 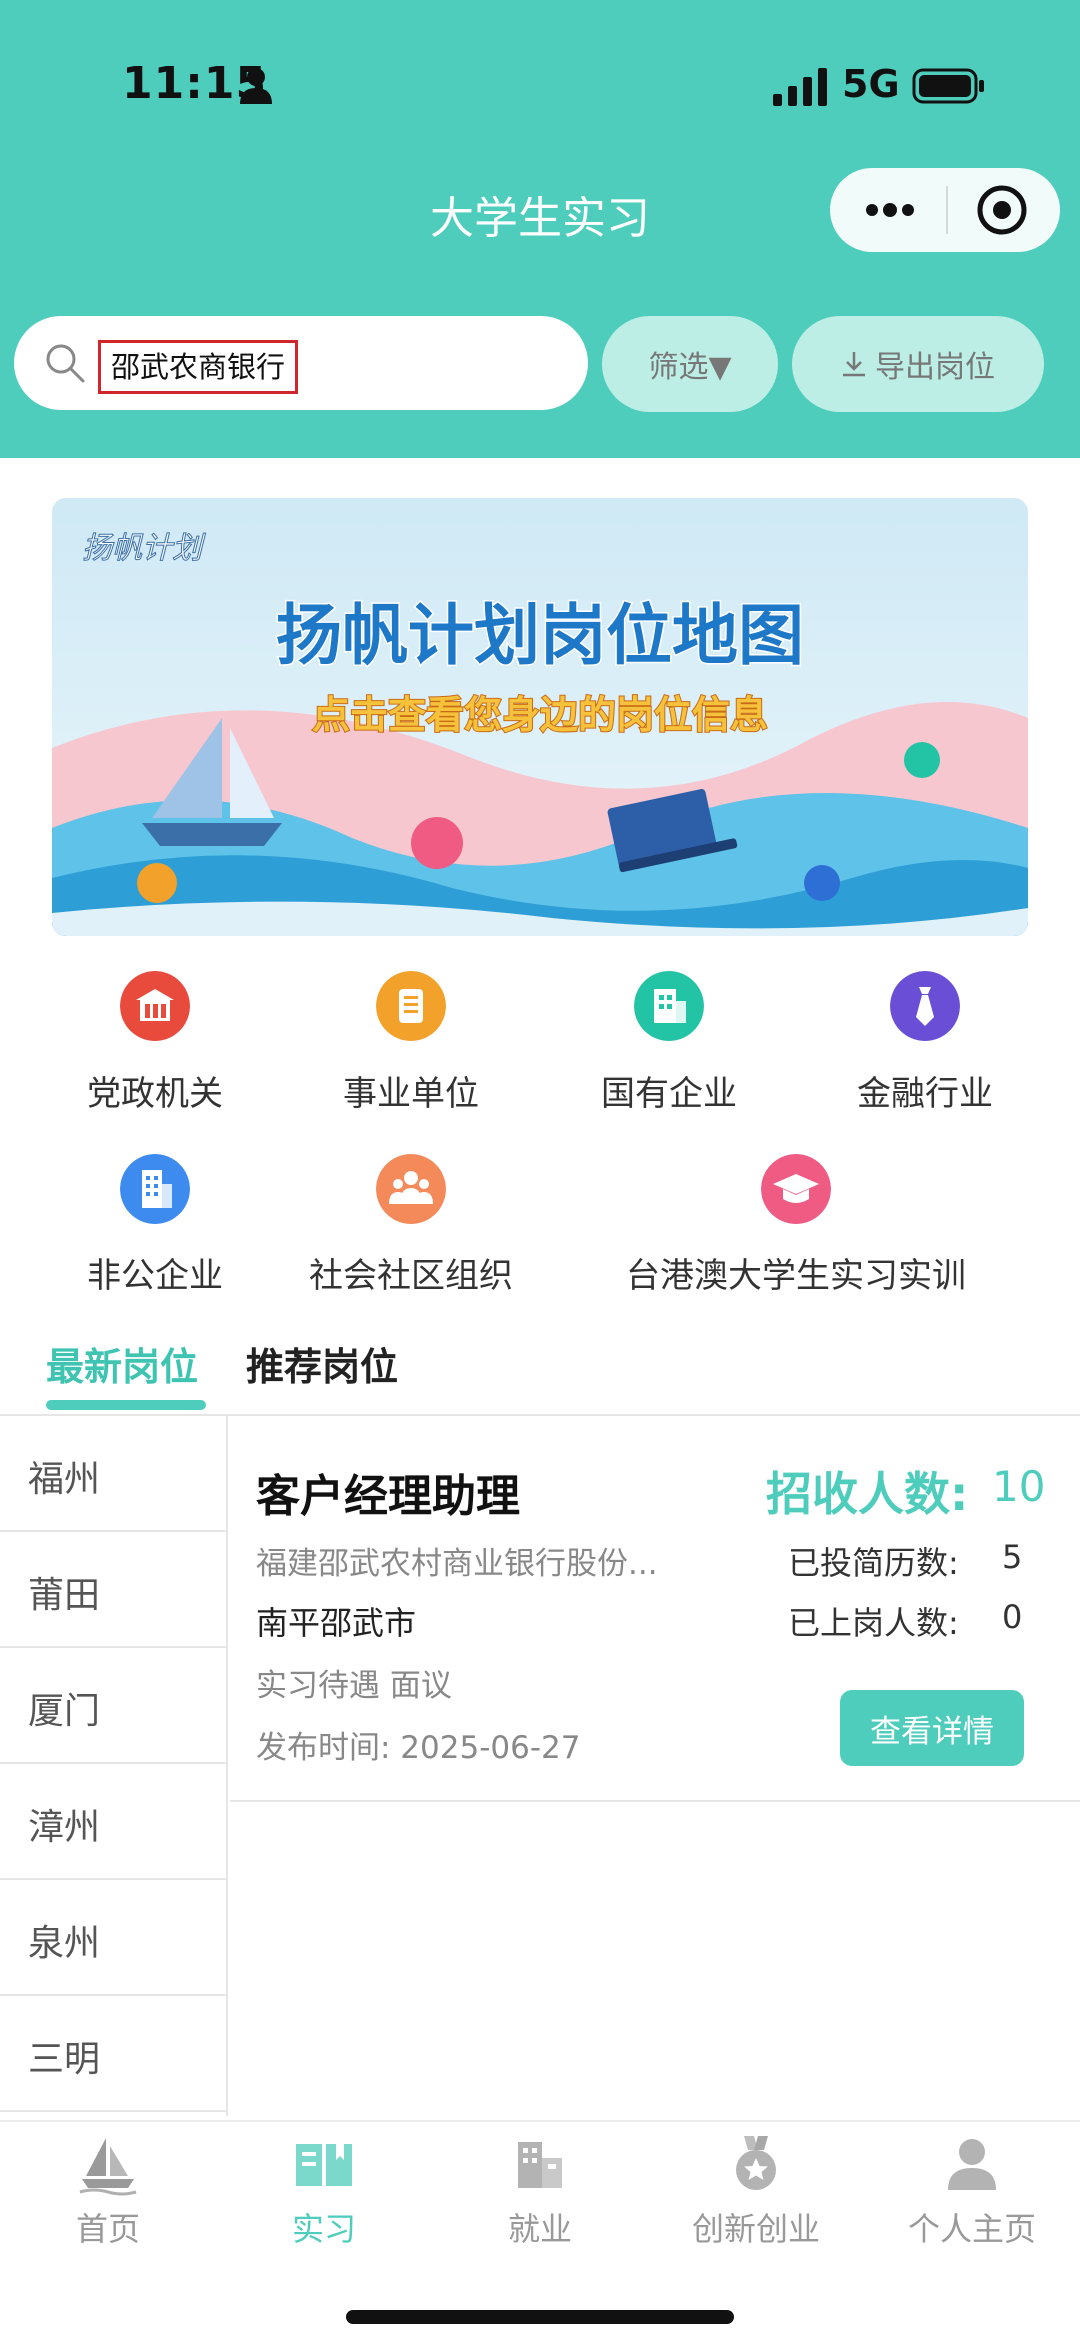 I want to click on job-location: 南平邵武市, so click(x=336, y=1623).